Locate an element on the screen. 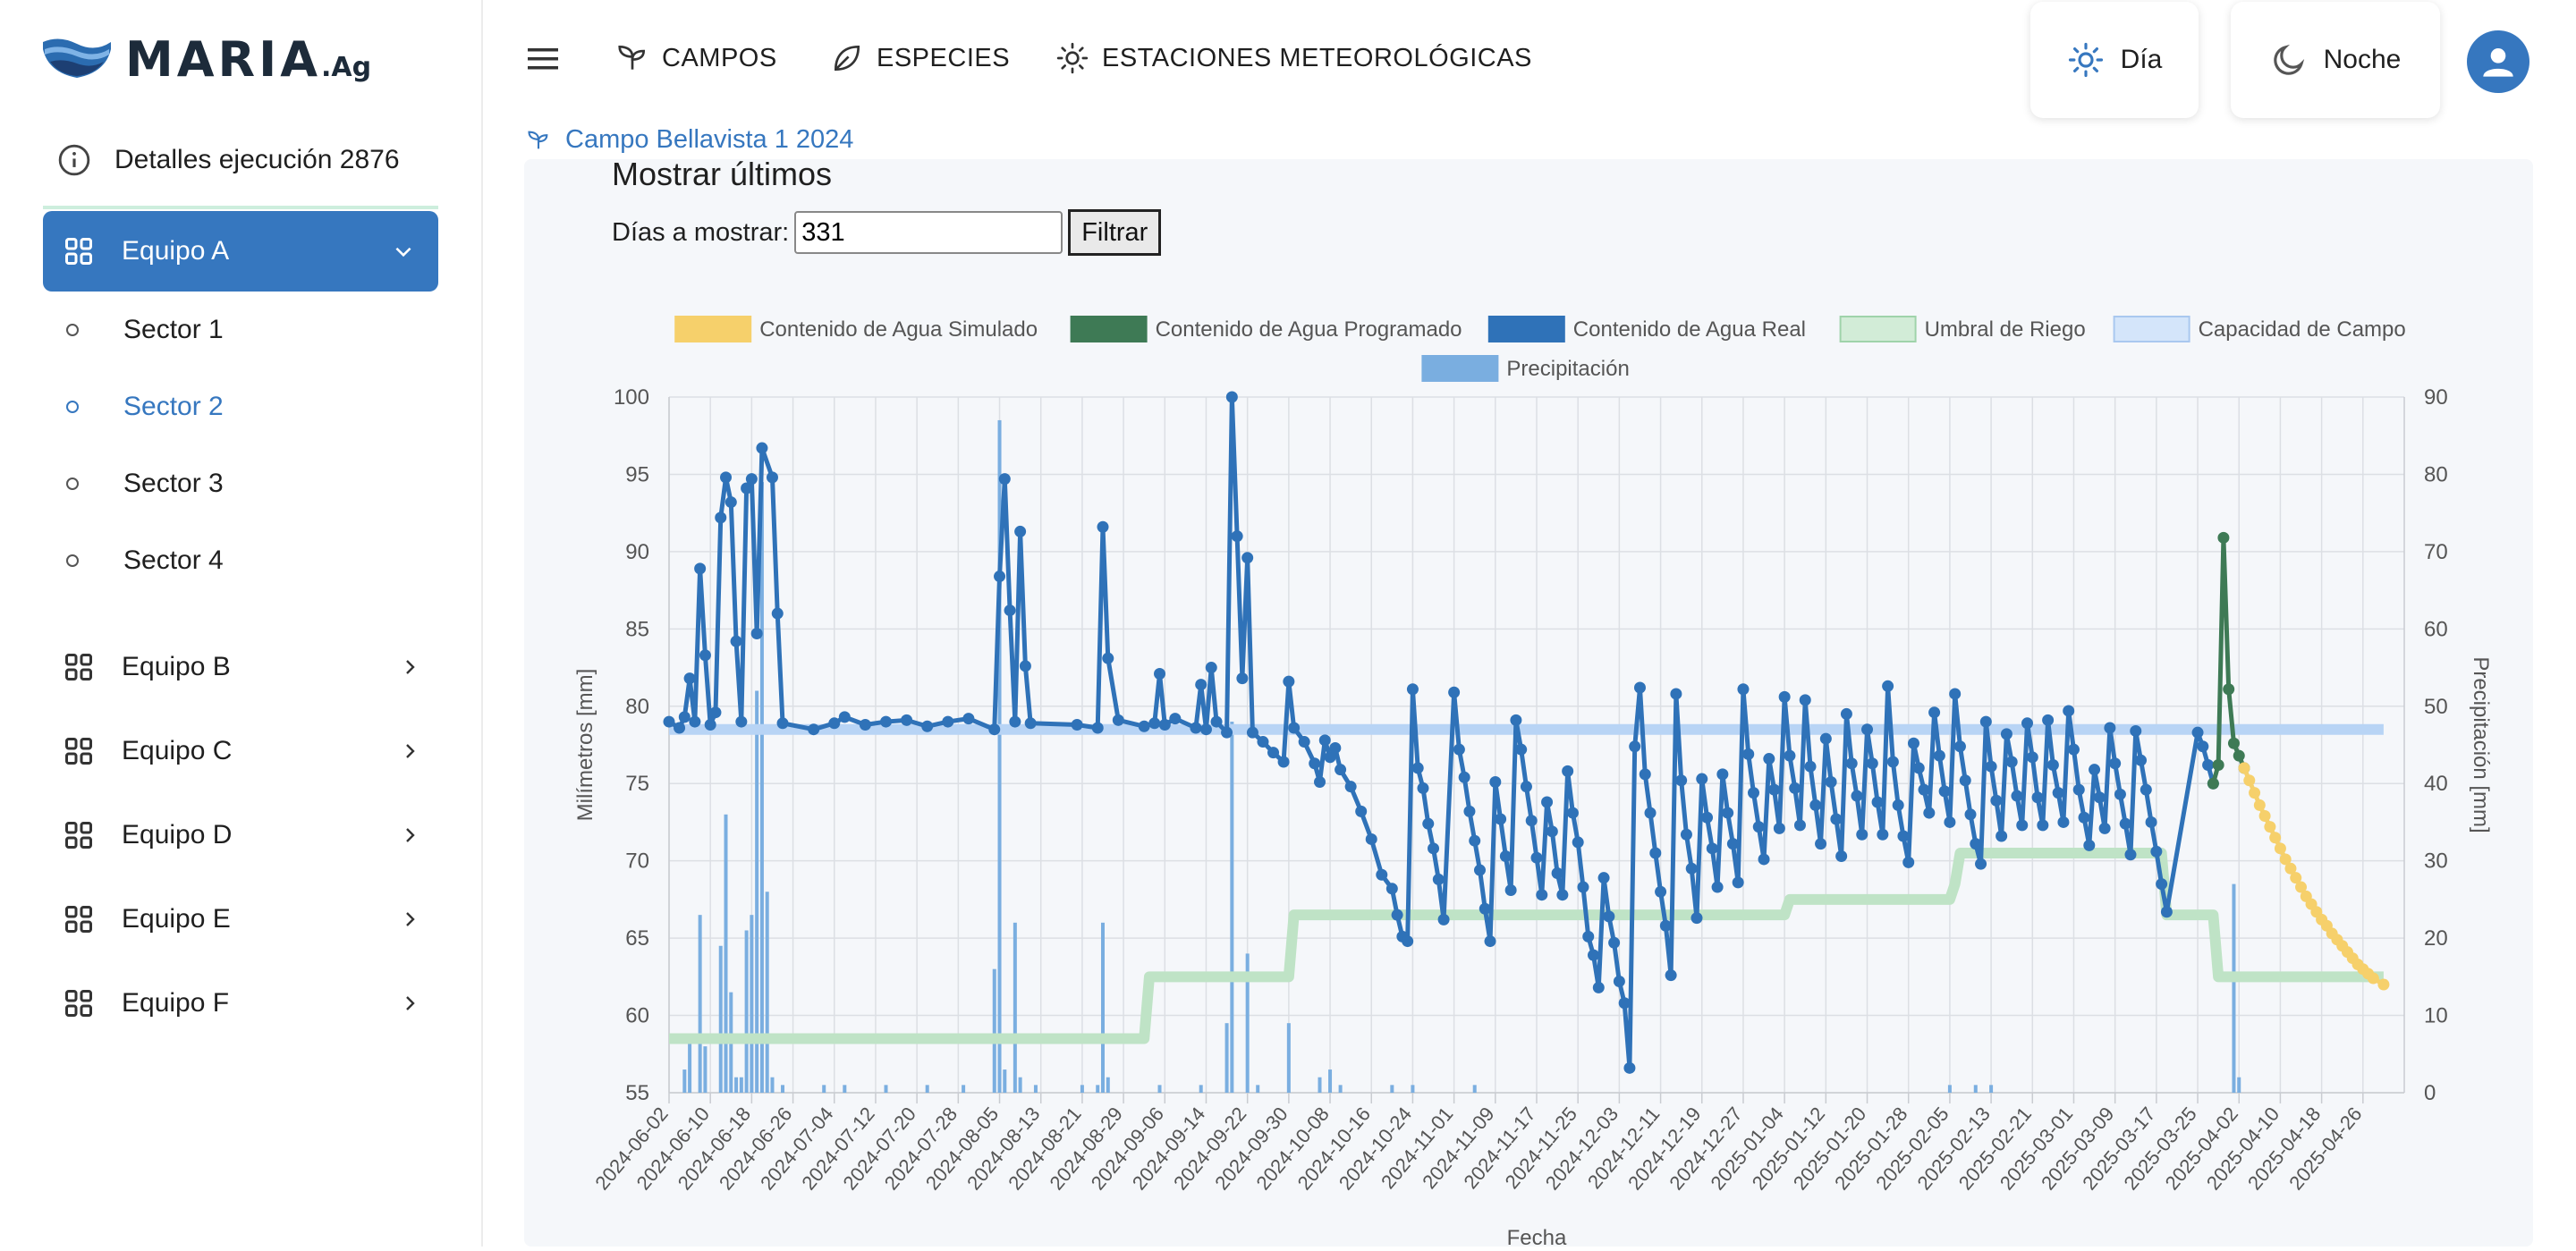 Image resolution: width=2576 pixels, height=1251 pixels. filter-button: Filtrar is located at coordinates (1115, 232).